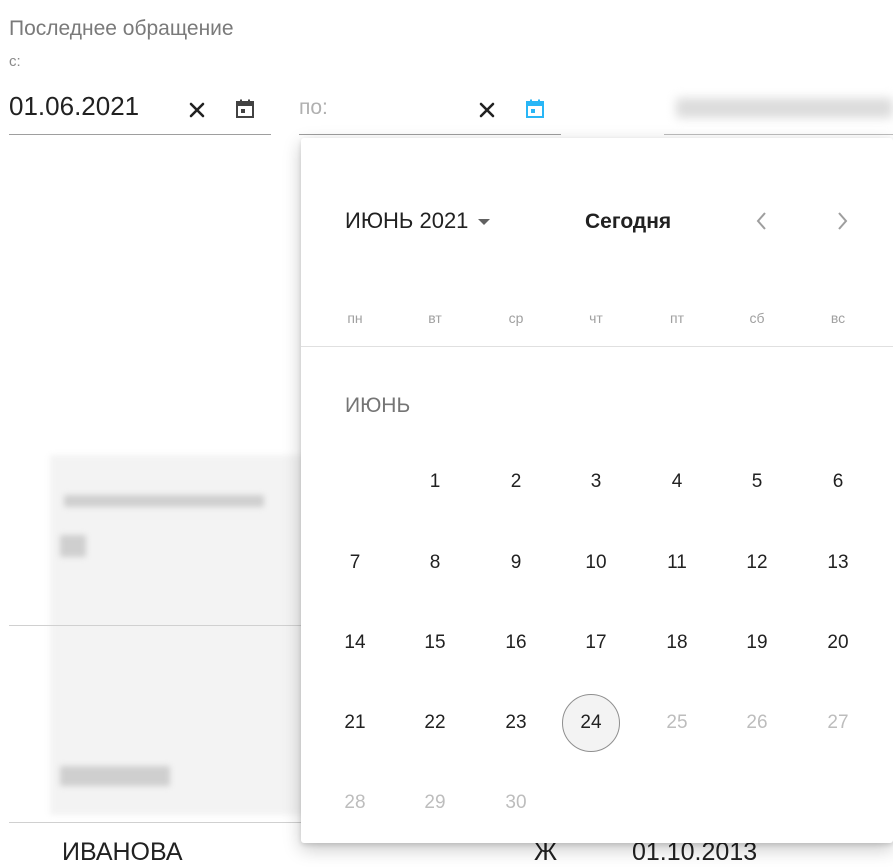 Image resolution: width=893 pixels, height=867 pixels. What do you see at coordinates (596, 318) in the screenshot?
I see `weekday-label: чт` at bounding box center [596, 318].